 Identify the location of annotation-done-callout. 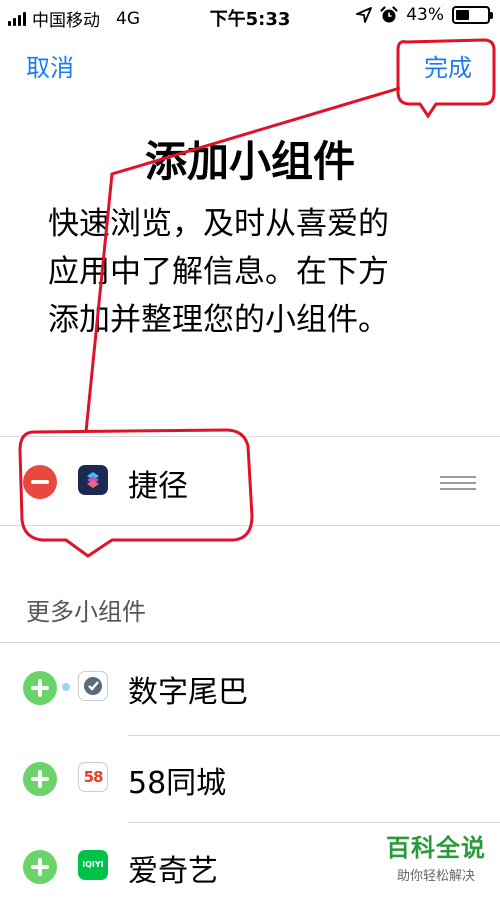
(446, 78).